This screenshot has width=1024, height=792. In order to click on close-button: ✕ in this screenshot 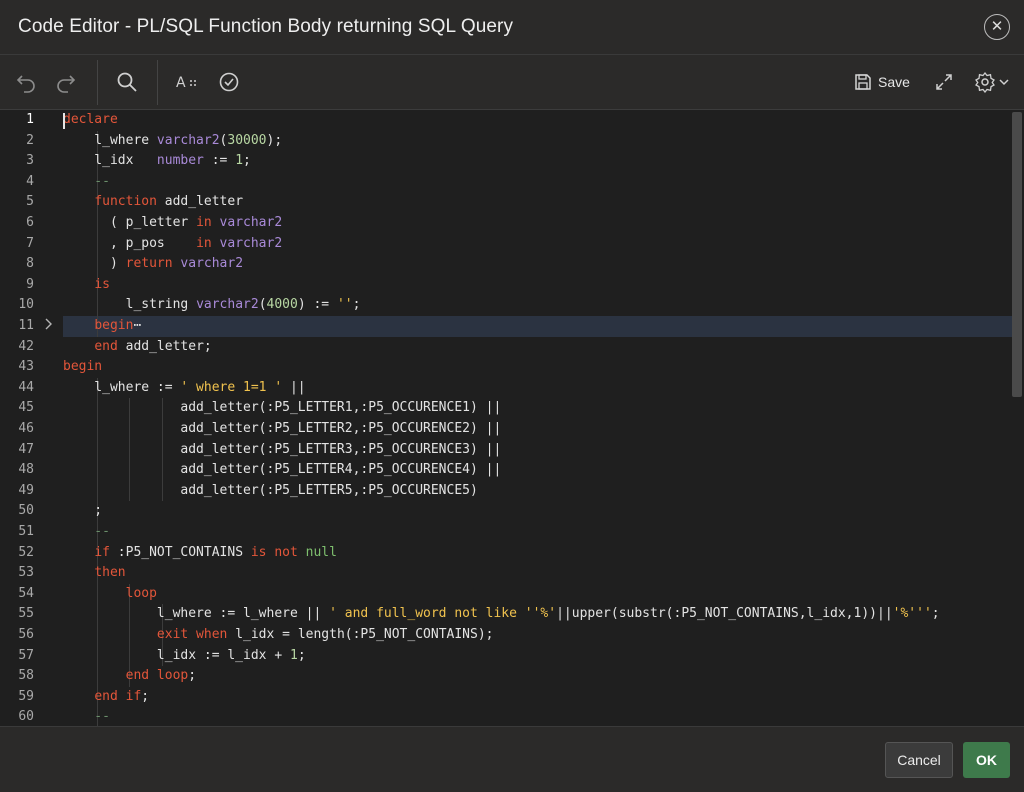, I will do `click(997, 27)`.